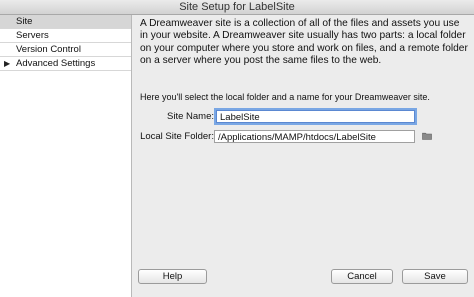  I want to click on sidebar-item-advanced-settings: ▶ Advanced Settings, so click(65, 64).